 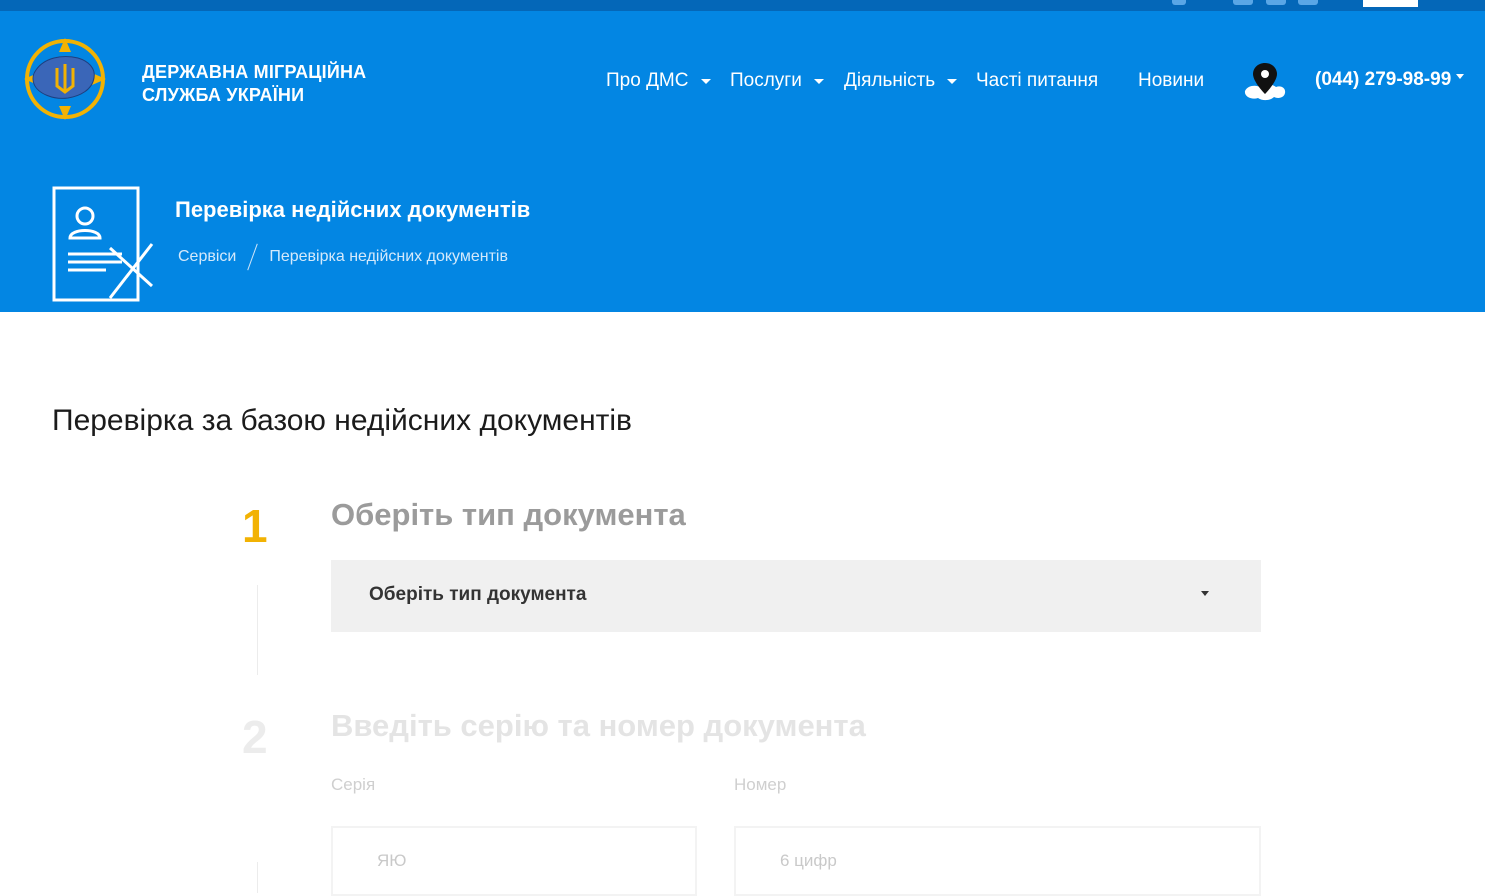 I want to click on search-icon, so click(x=1179, y=2).